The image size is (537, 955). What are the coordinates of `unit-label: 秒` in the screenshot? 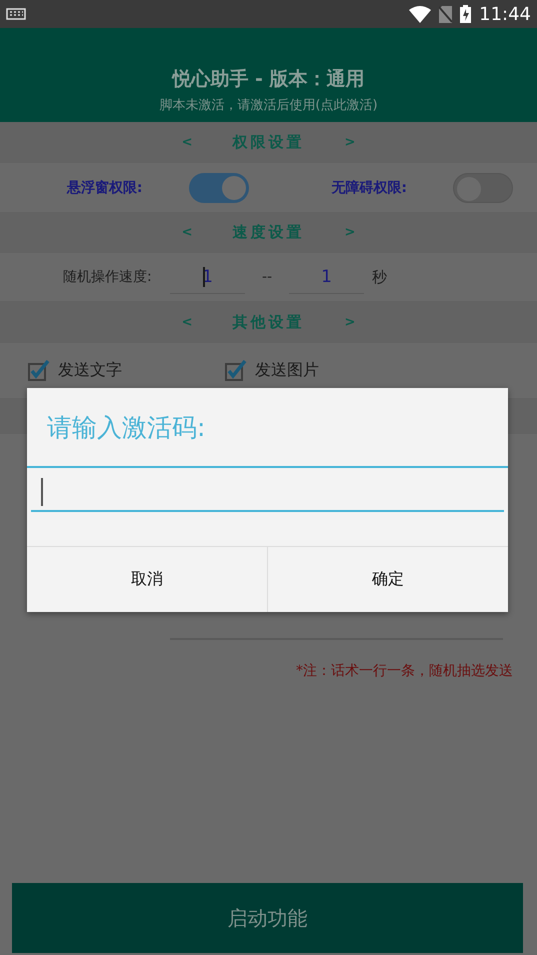 It's located at (379, 277).